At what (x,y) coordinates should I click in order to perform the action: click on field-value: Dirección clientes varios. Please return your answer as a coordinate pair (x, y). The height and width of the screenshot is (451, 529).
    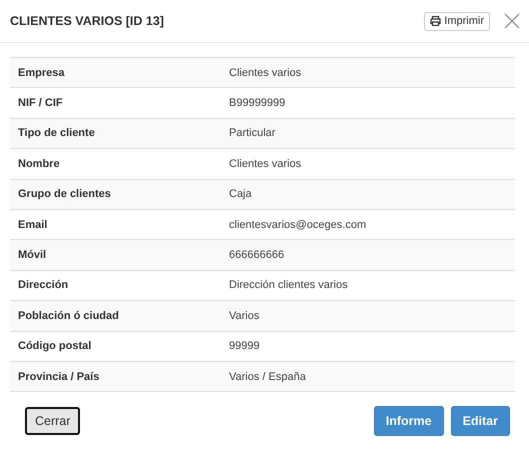
    Looking at the image, I should click on (288, 285).